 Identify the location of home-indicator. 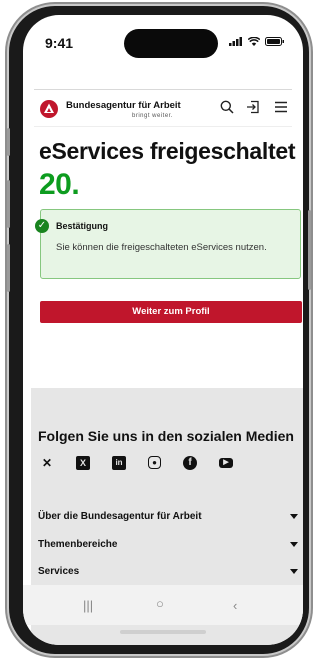
(163, 632).